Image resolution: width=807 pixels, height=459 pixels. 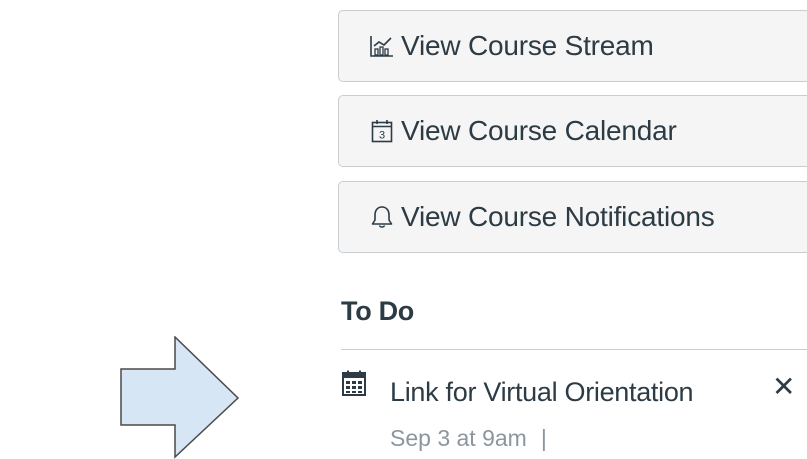 What do you see at coordinates (382, 217) in the screenshot?
I see `bell-icon` at bounding box center [382, 217].